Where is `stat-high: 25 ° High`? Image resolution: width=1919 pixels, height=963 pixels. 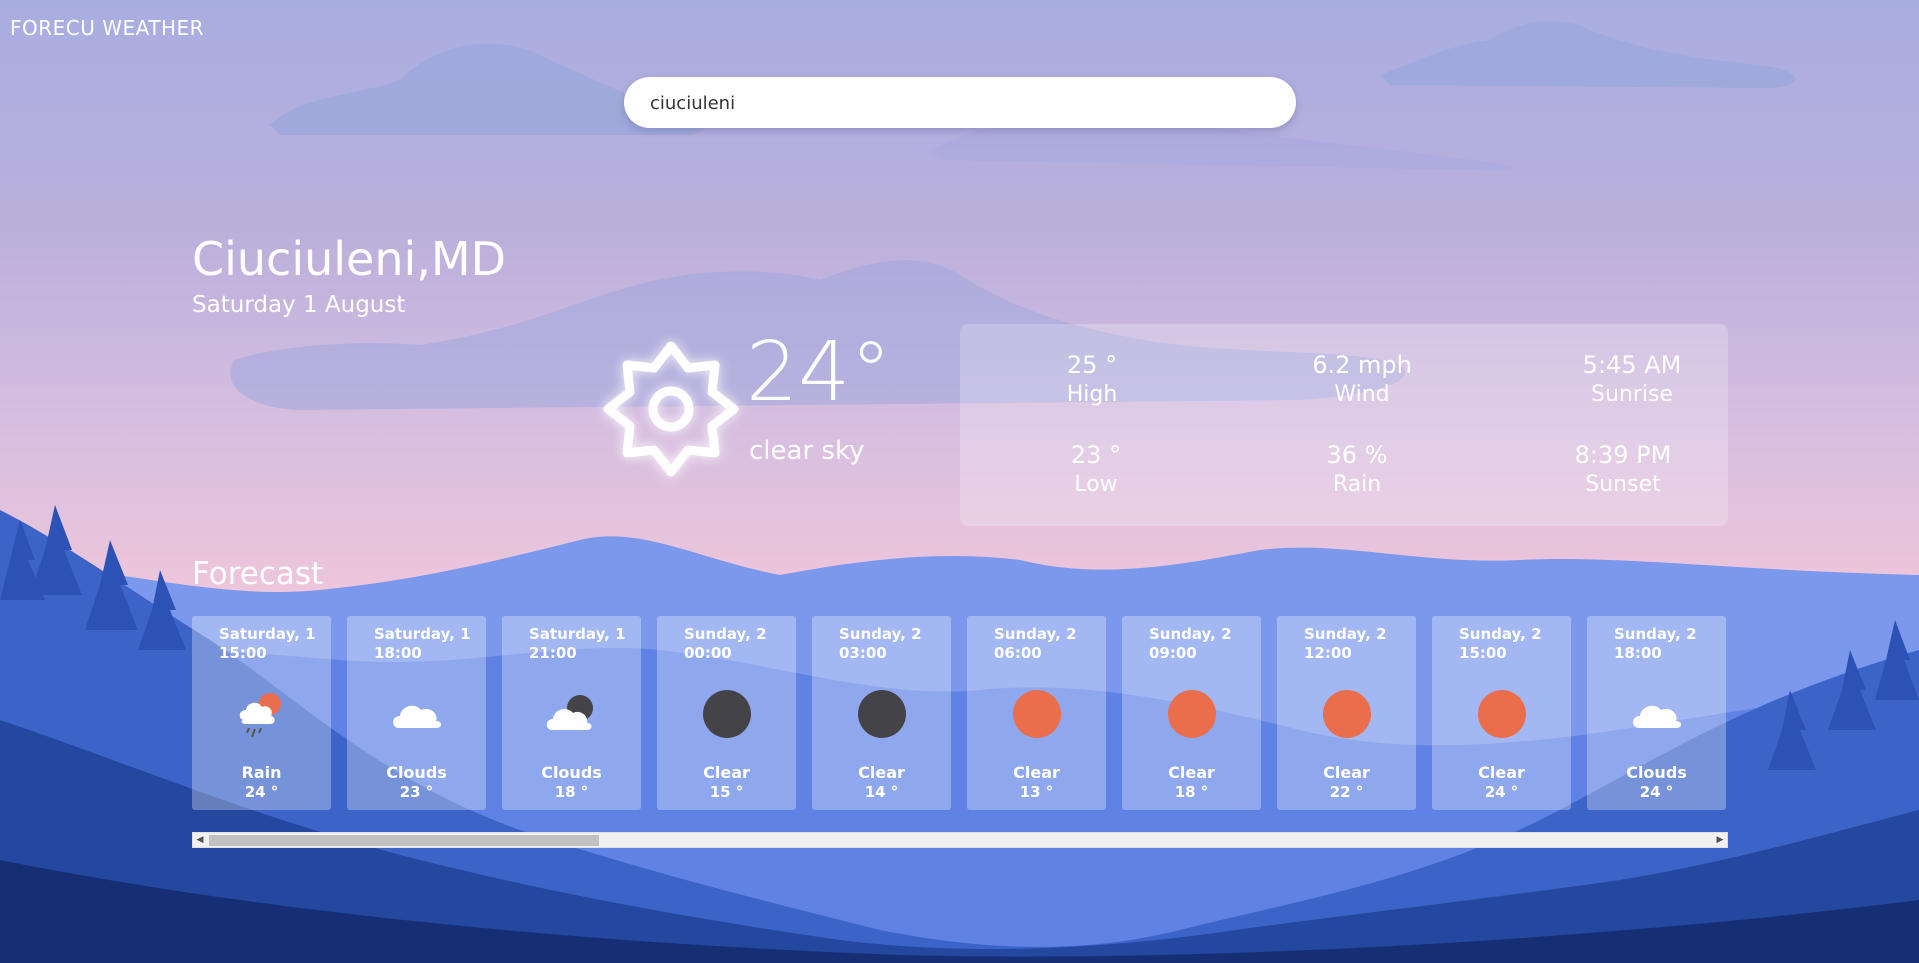 stat-high: 25 ° High is located at coordinates (1092, 380).